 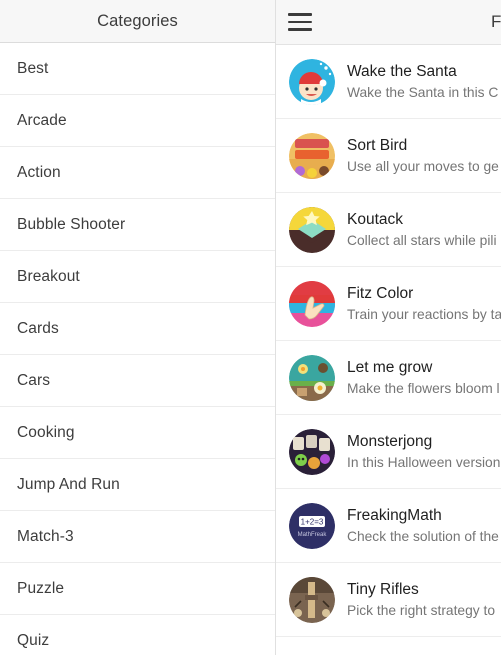 I want to click on game-description: Pick the right strategy to, so click(x=421, y=610).